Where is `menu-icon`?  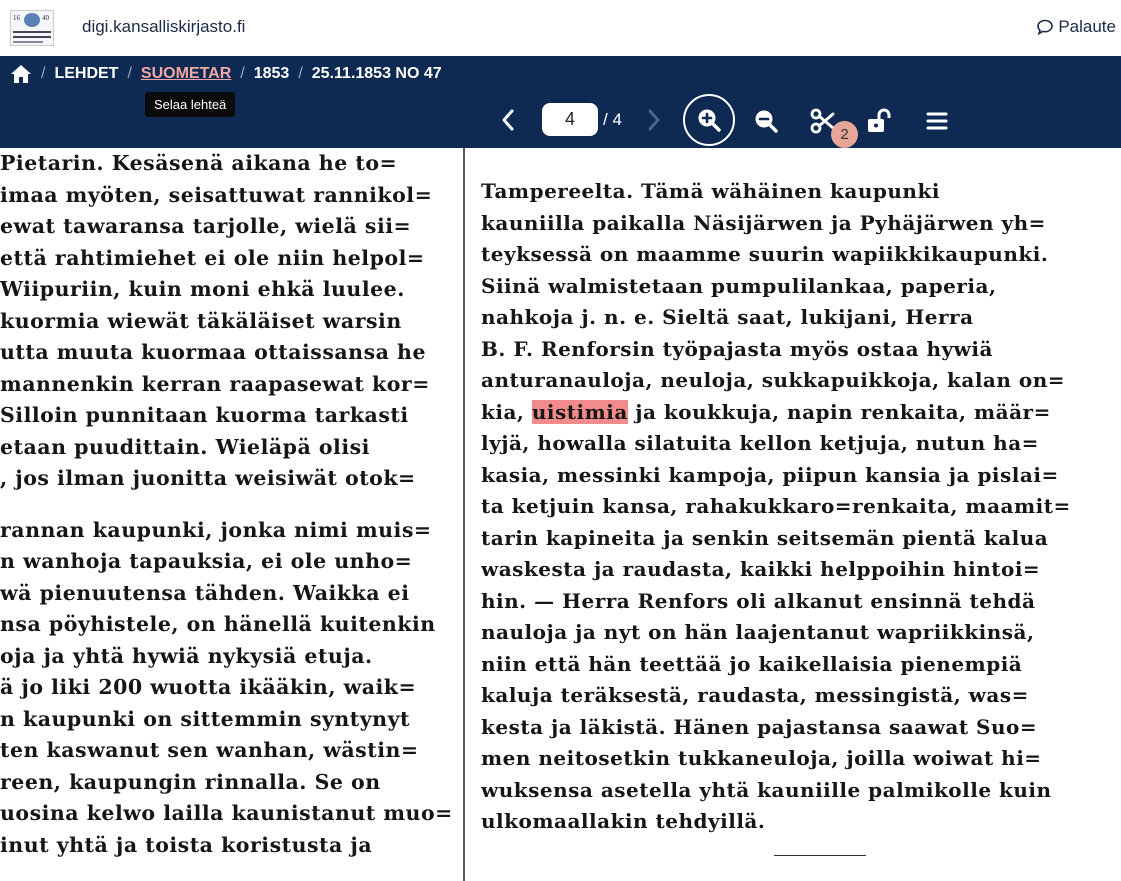
menu-icon is located at coordinates (937, 121).